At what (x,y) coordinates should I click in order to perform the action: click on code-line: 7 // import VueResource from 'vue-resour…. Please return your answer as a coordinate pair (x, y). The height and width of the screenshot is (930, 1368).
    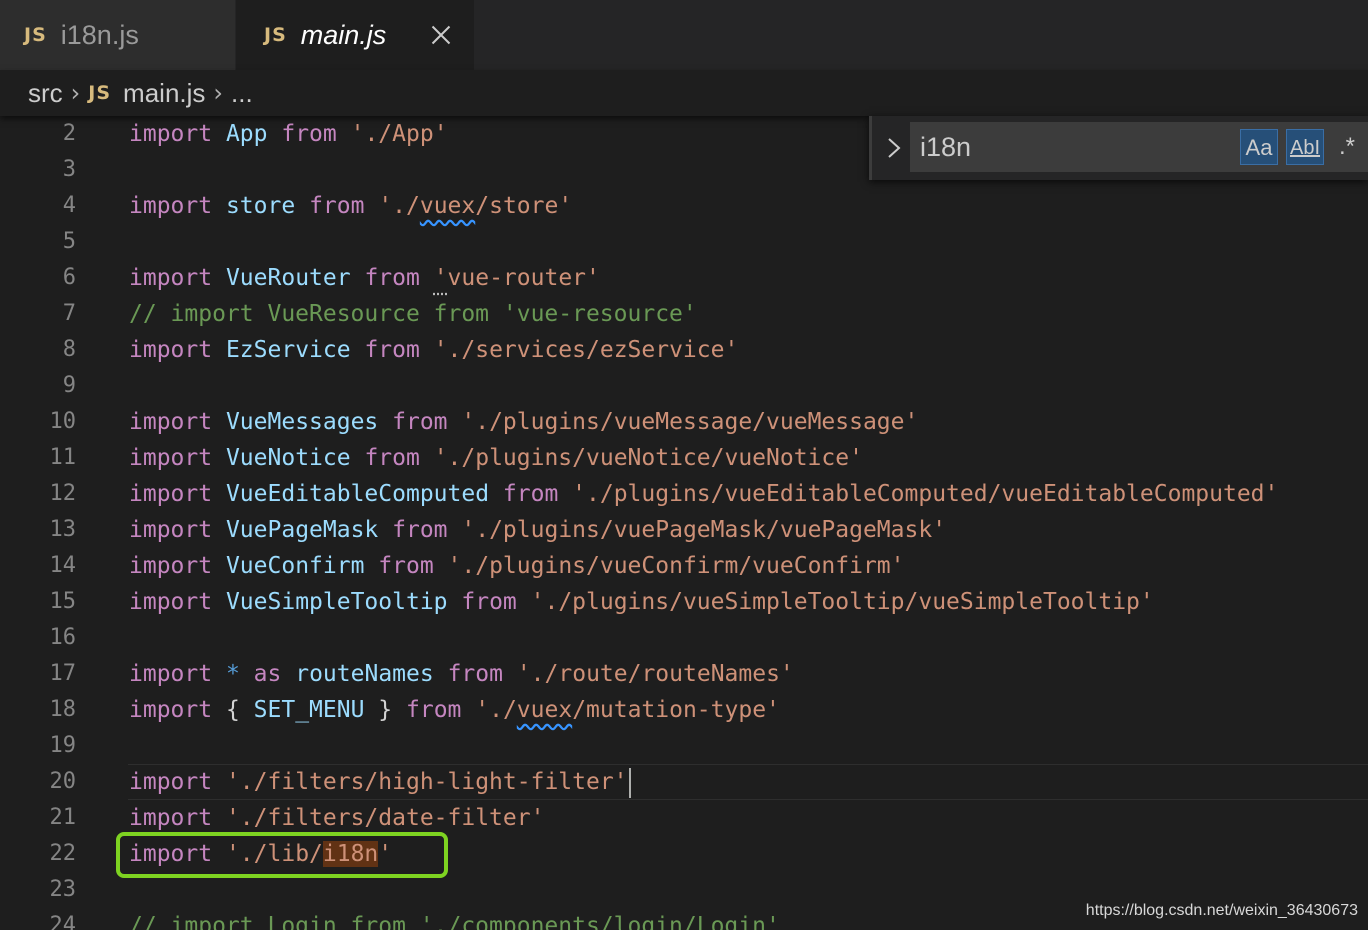
    Looking at the image, I should click on (684, 314).